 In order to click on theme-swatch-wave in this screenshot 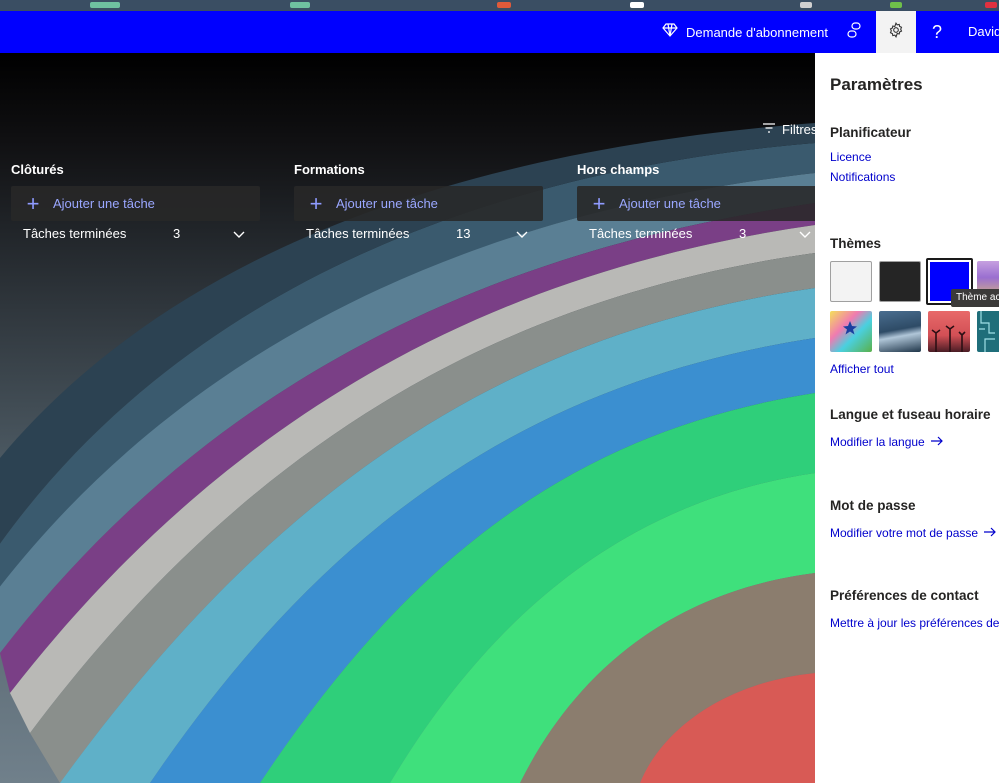, I will do `click(900, 331)`.